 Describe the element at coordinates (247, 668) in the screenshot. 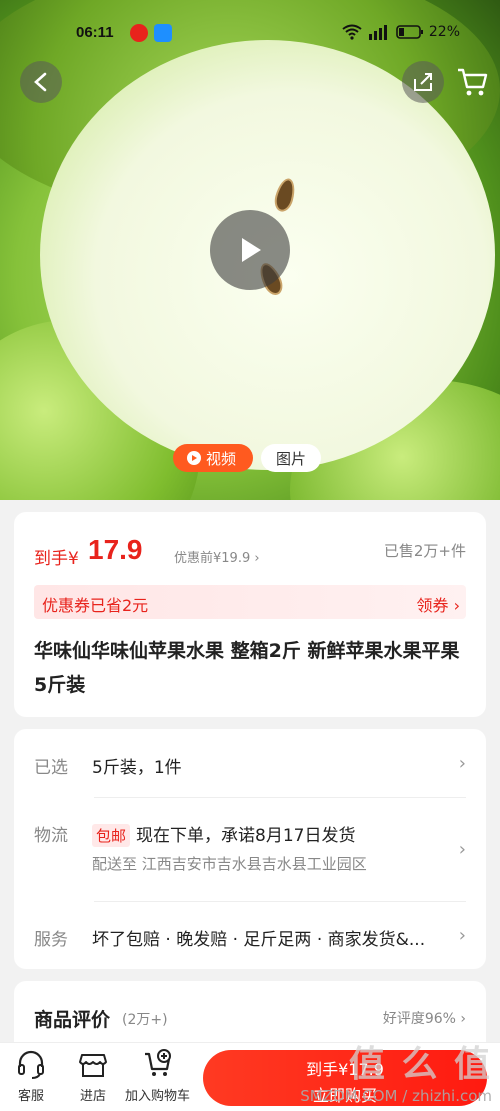

I see `product-title: 华味仙华味仙苹果水果 整箱2斤 新鲜苹果水果平果 5斤装` at that location.